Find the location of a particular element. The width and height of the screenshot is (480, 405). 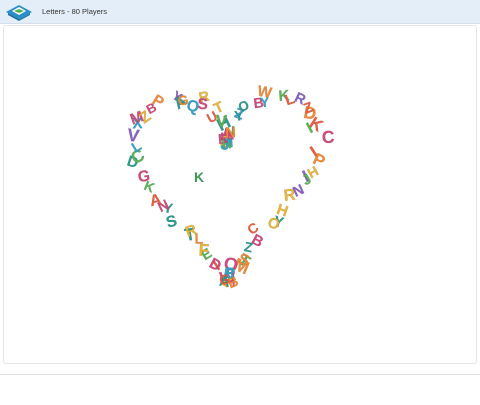

letter-player: P is located at coordinates (231, 273).